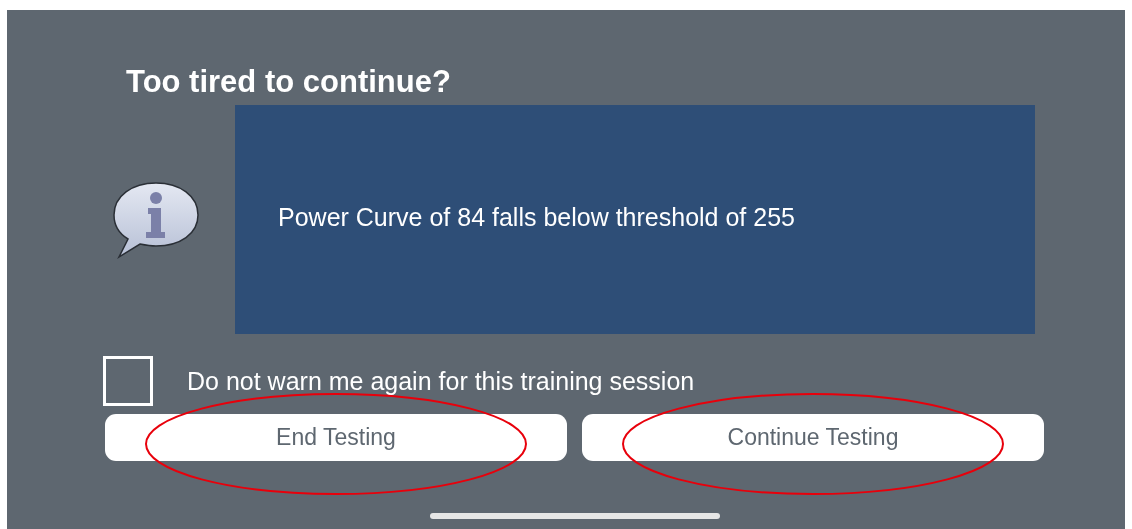 The image size is (1132, 529). I want to click on end-testing-button: End Testing, so click(336, 437).